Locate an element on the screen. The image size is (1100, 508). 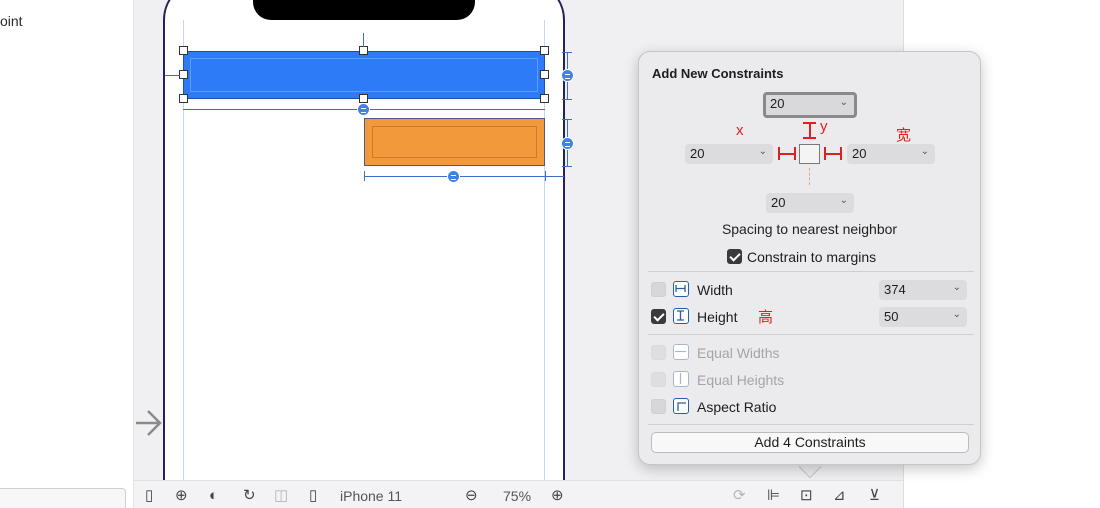
appearance-icon: ◐ is located at coordinates (213, 496).